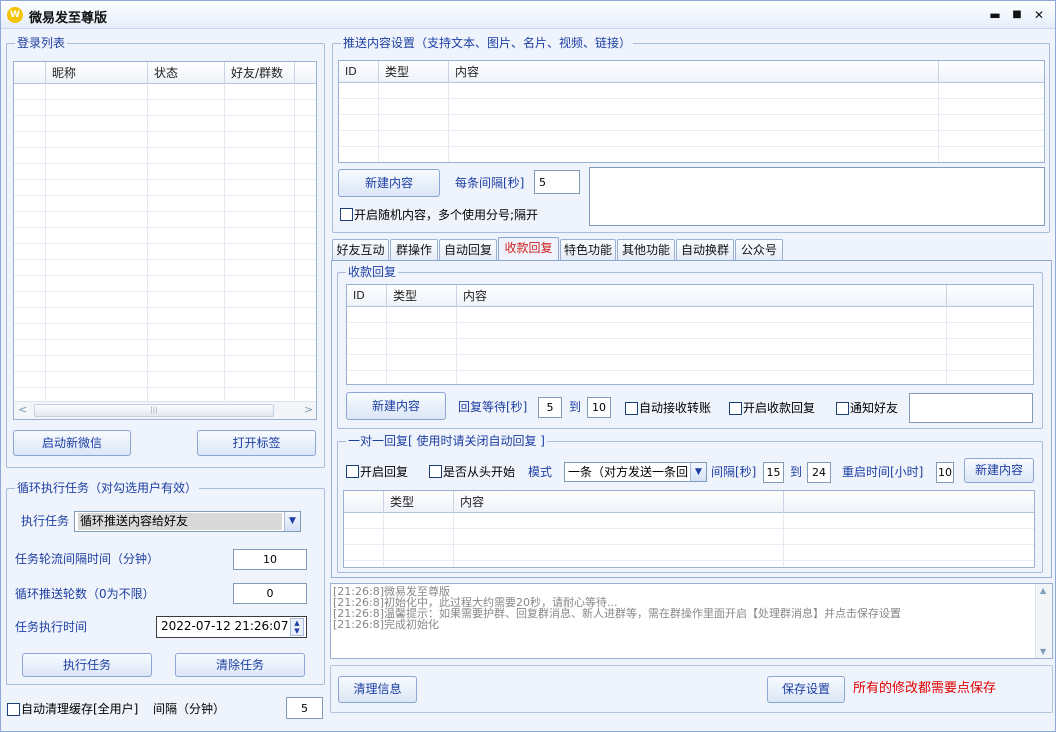 Image resolution: width=1056 pixels, height=732 pixels. Describe the element at coordinates (352, 471) in the screenshot. I see `enable-one2one-checkbox` at that location.